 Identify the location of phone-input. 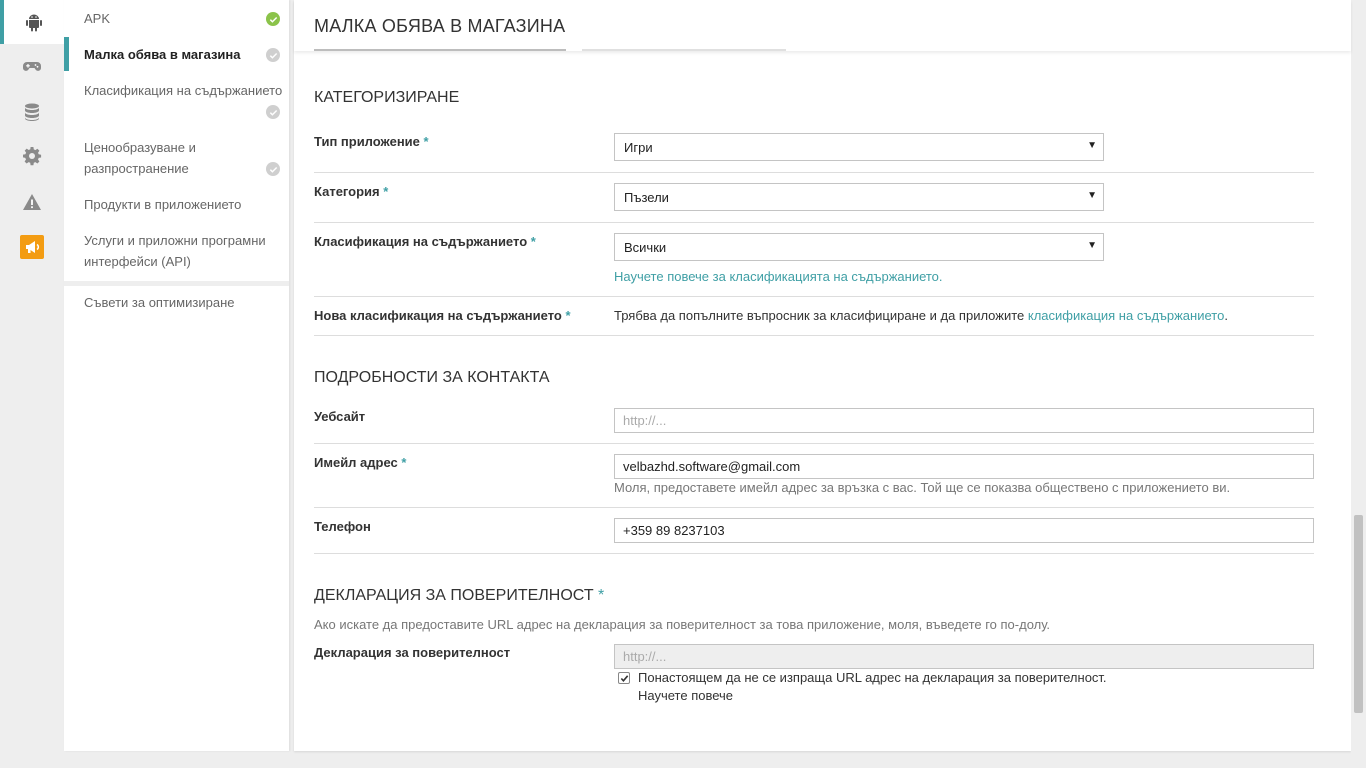
(964, 530).